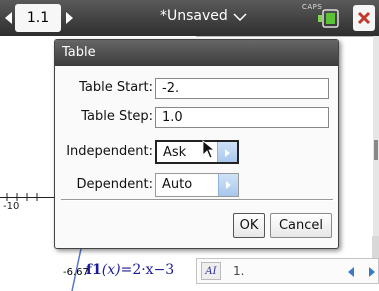 The width and height of the screenshot is (379, 291). What do you see at coordinates (38, 18) in the screenshot?
I see `page-tab: 1.1` at bounding box center [38, 18].